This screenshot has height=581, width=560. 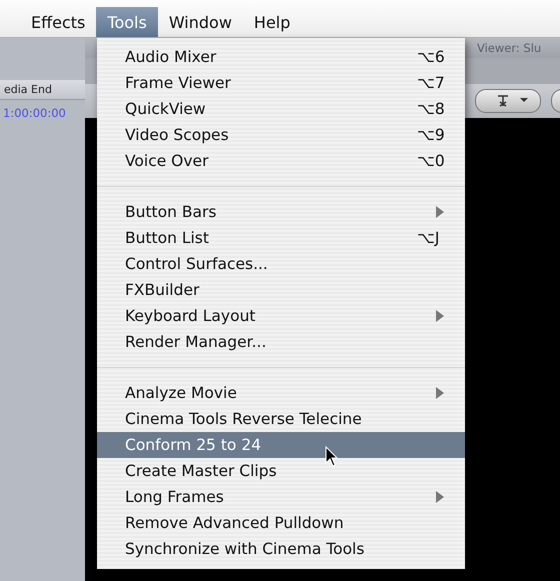 I want to click on menu-item-label: Synchronize with Cinema Tools, so click(x=245, y=549).